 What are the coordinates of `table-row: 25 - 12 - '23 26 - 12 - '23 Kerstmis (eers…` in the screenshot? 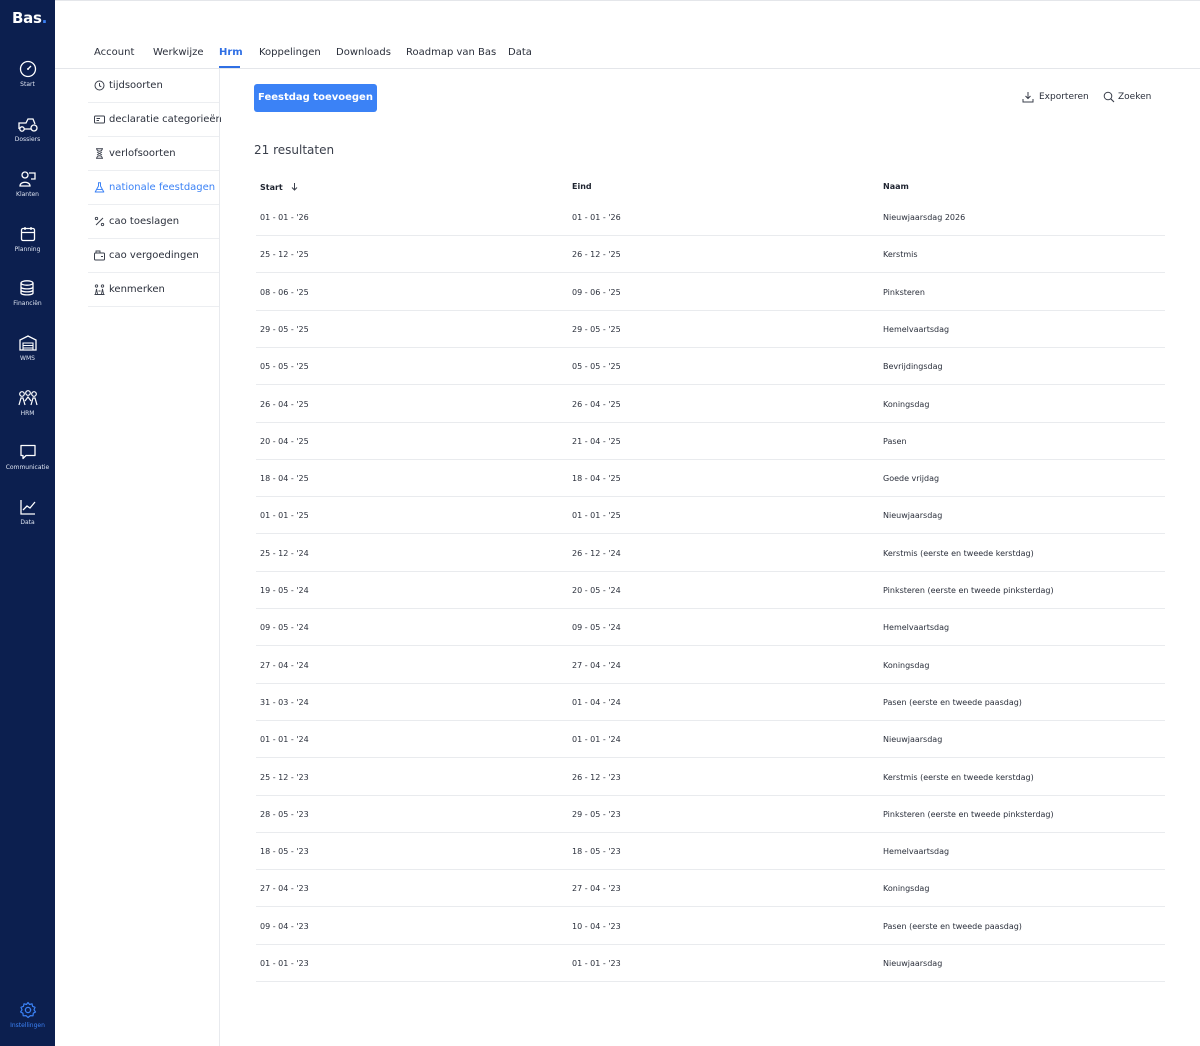 It's located at (710, 777).